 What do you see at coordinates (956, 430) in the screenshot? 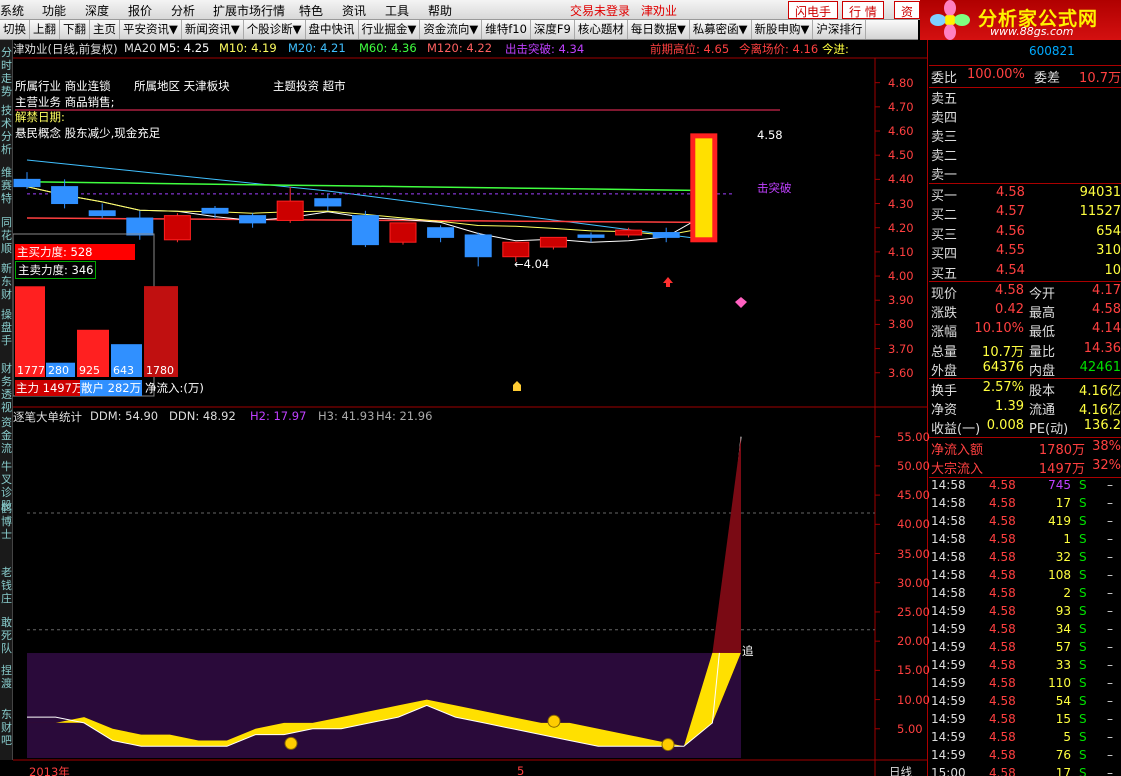
I see `stat-label: 收益(一)` at bounding box center [956, 430].